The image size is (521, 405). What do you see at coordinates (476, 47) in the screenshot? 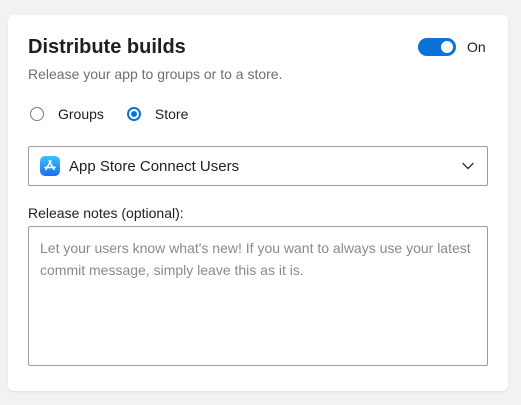
I see `toggle-label: On` at bounding box center [476, 47].